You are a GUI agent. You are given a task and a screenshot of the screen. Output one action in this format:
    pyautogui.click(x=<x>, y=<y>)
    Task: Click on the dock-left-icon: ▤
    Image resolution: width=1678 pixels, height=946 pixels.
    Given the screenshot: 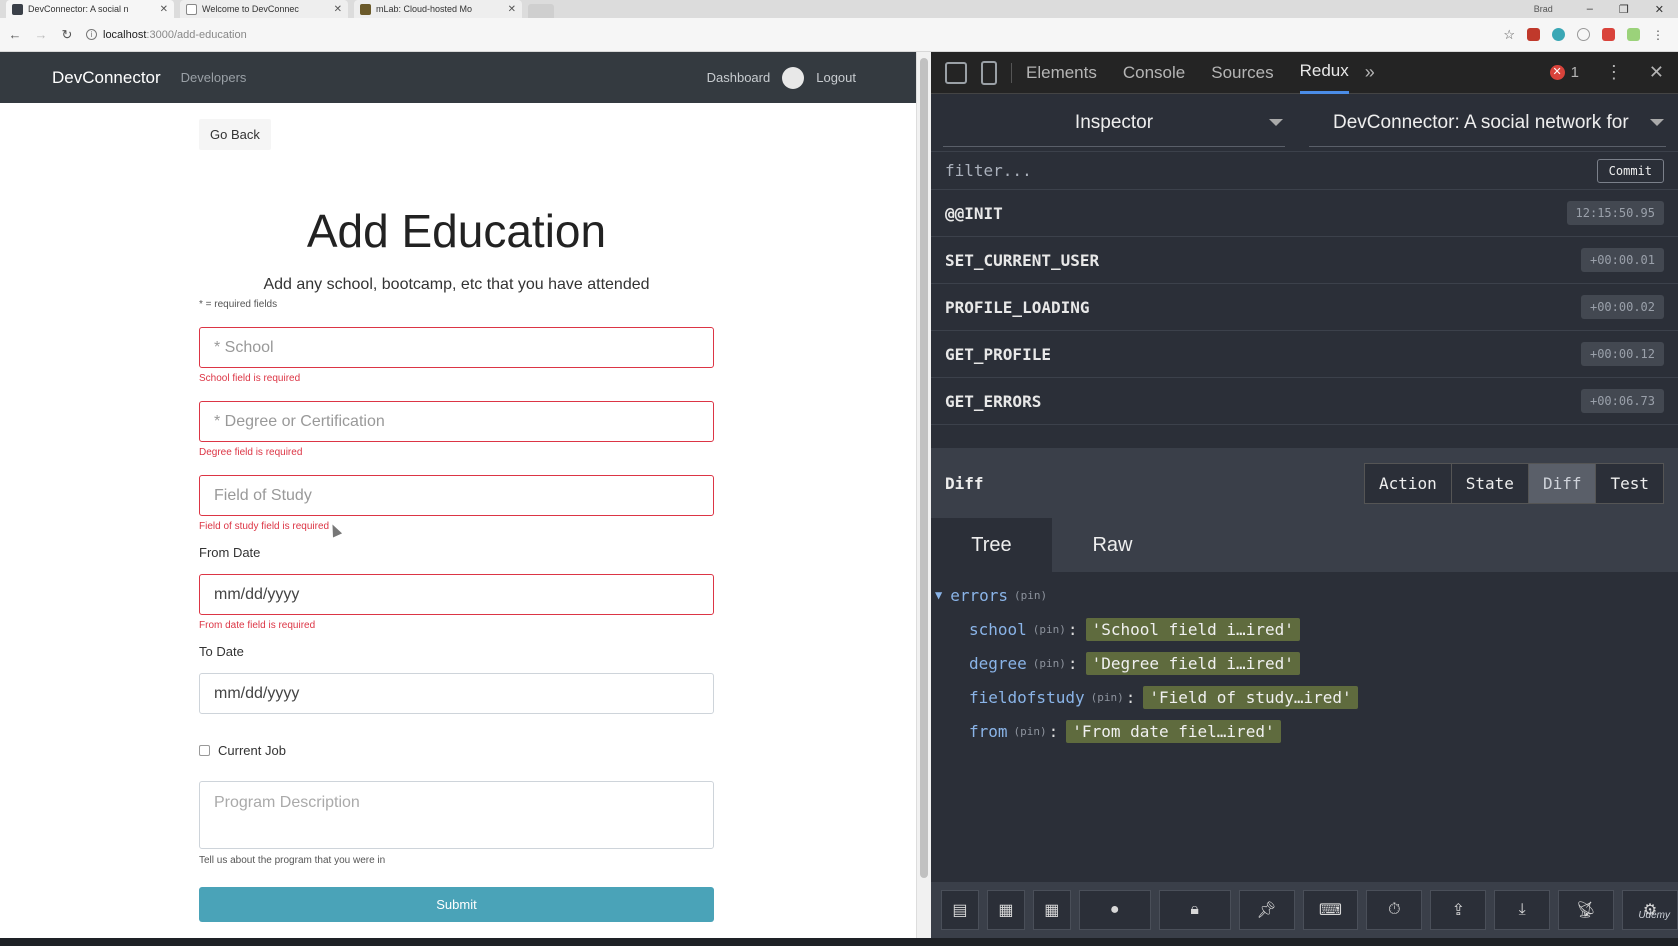 What is the action you would take?
    pyautogui.click(x=960, y=910)
    